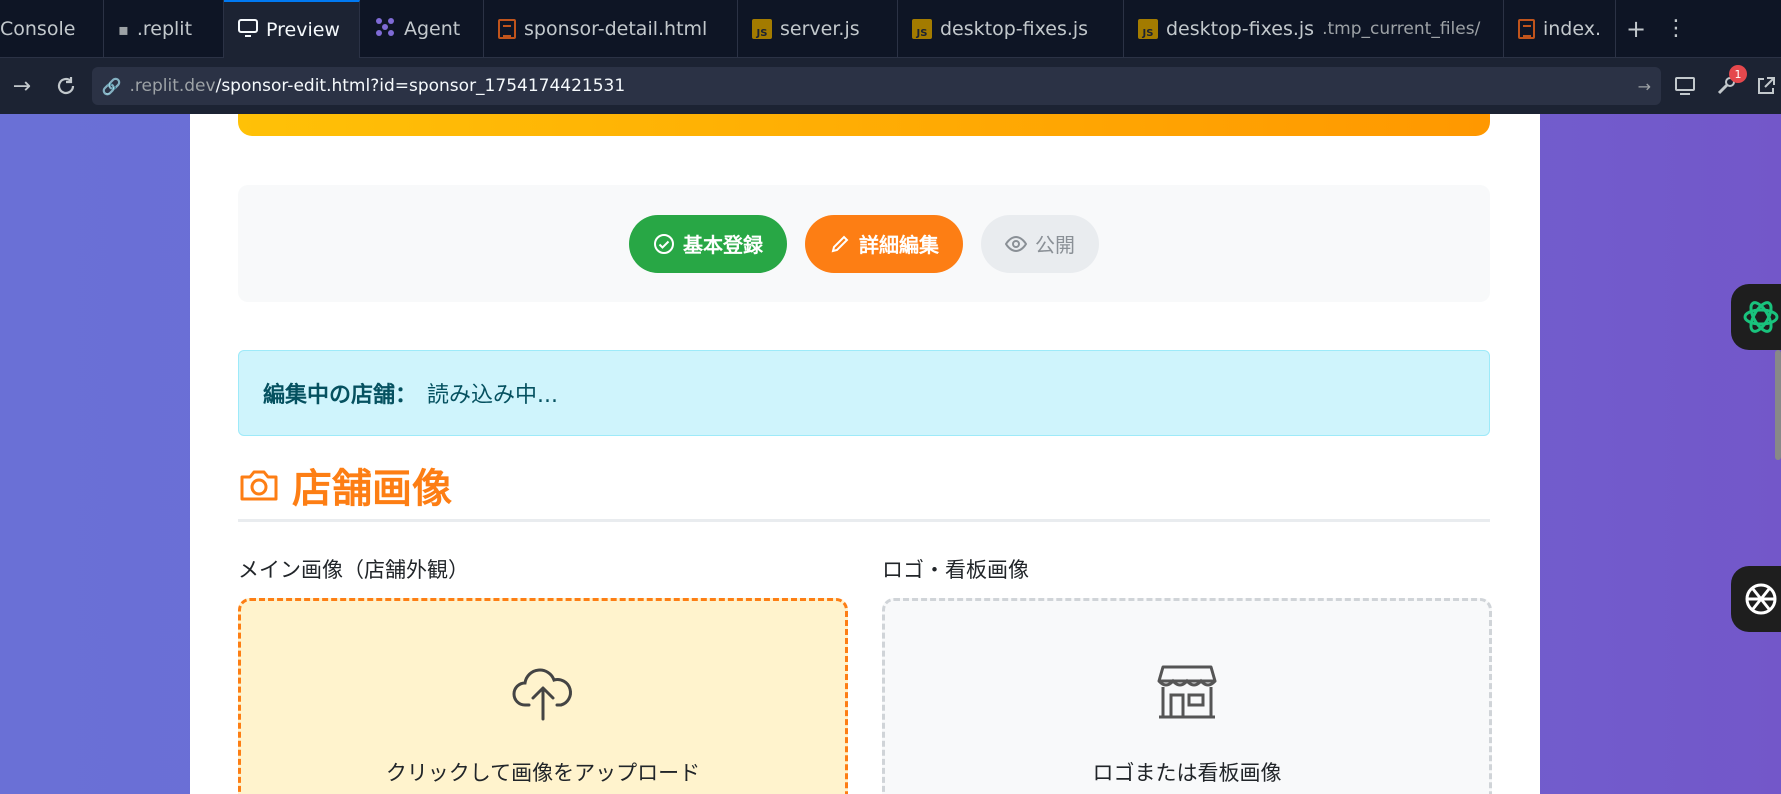 Image resolution: width=1781 pixels, height=794 pixels. What do you see at coordinates (1761, 317) in the screenshot?
I see `ai-assistant-icon` at bounding box center [1761, 317].